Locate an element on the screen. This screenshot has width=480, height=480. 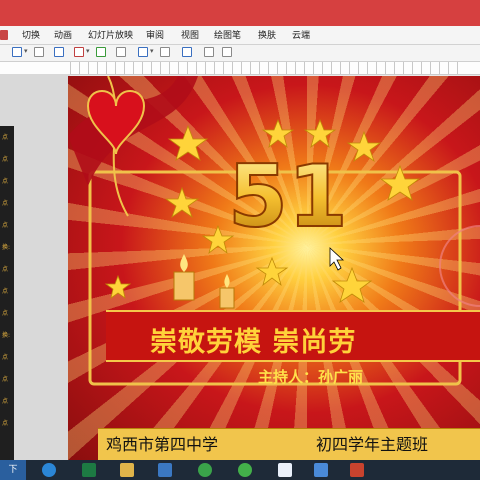
tab-slideshow: 幻灯片放映 is located at coordinates (110, 34).